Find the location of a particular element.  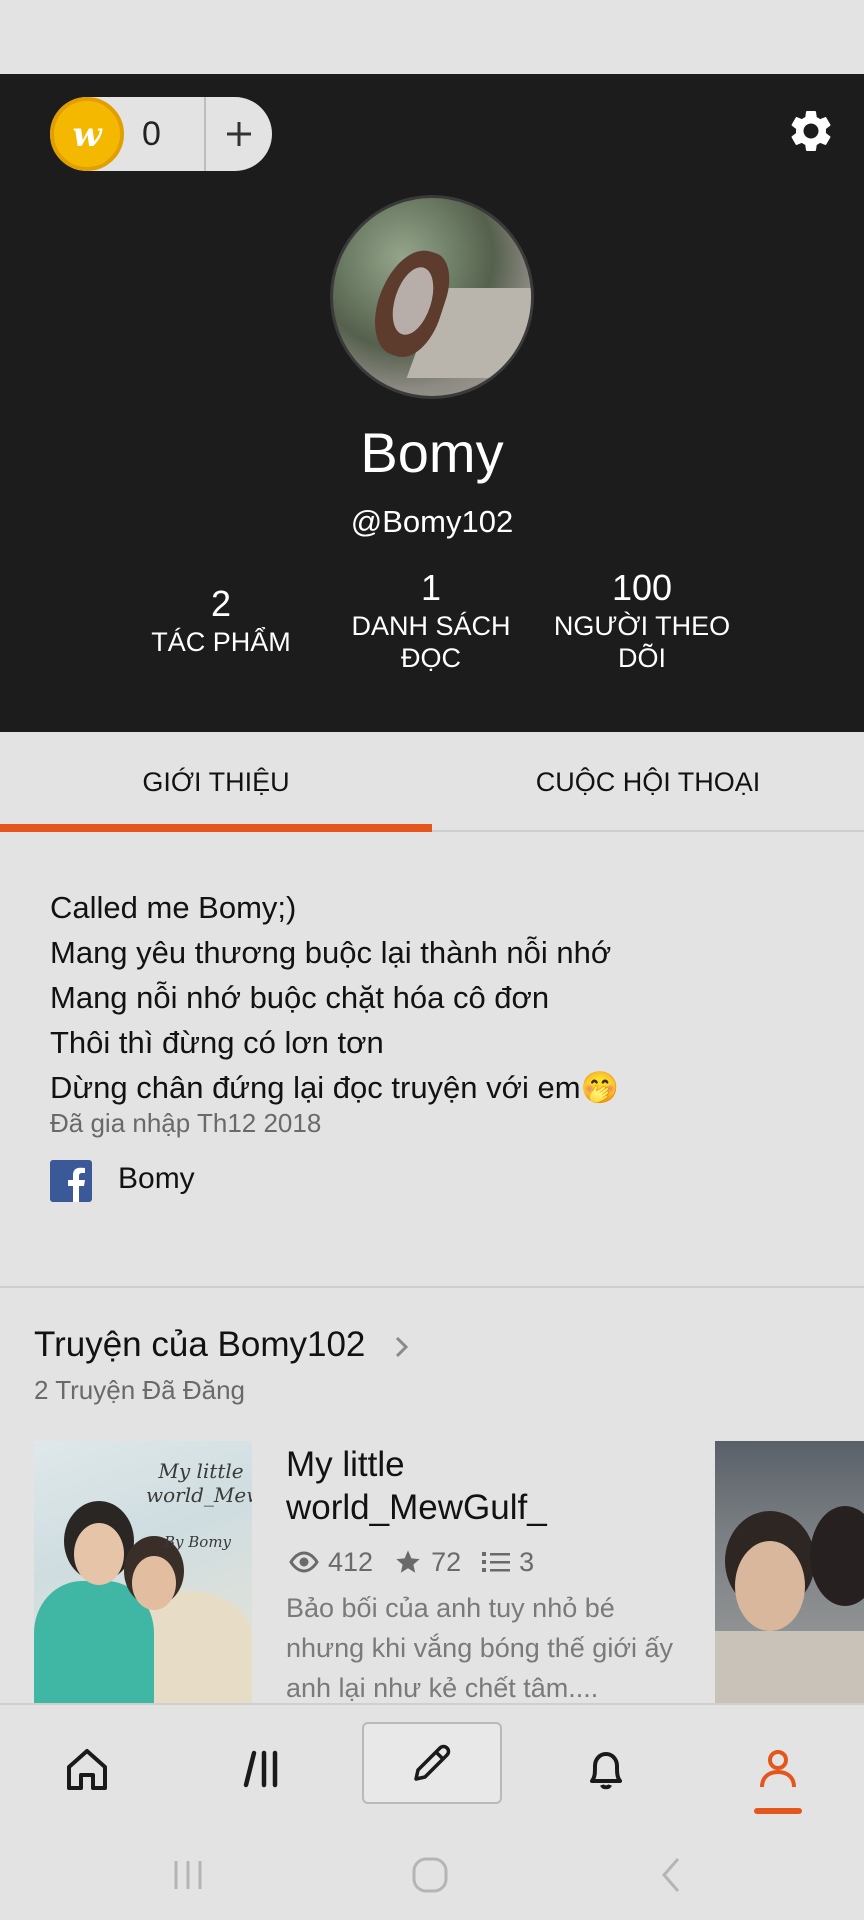

home-button is located at coordinates (430, 1875).